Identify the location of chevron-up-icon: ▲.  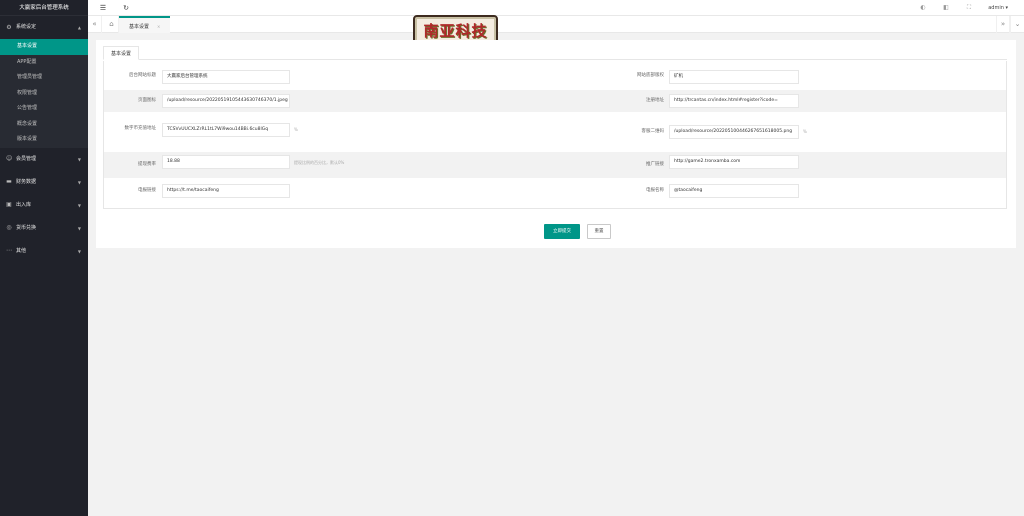
(79, 27).